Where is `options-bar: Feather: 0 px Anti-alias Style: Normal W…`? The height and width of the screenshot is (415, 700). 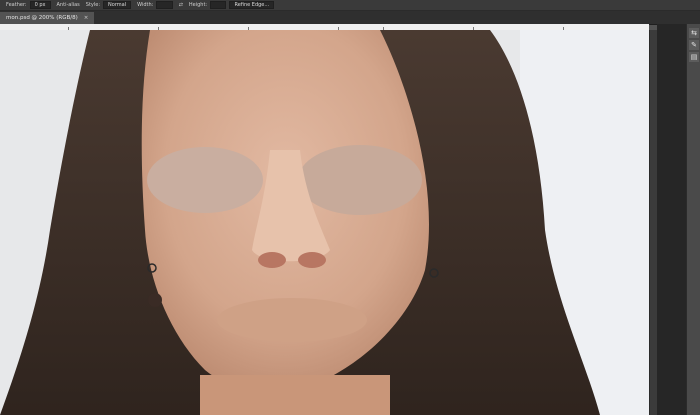 options-bar: Feather: 0 px Anti-alias Style: Normal W… is located at coordinates (350, 5).